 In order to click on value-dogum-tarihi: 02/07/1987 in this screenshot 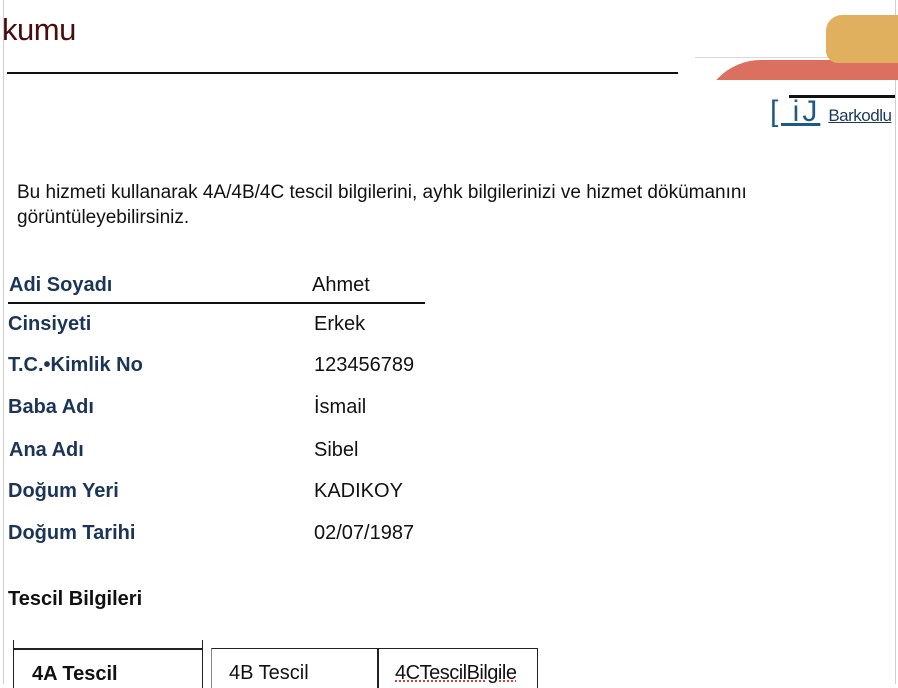, I will do `click(364, 533)`.